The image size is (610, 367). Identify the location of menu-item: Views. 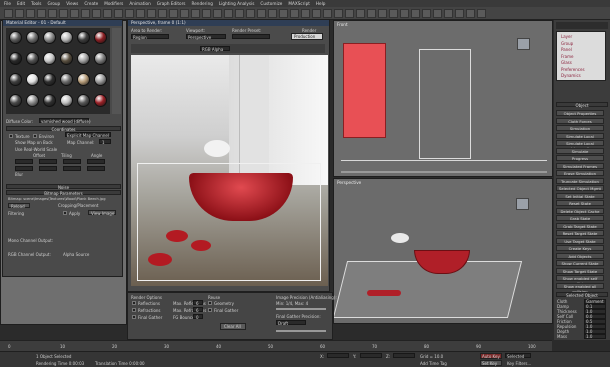
(72, 3).